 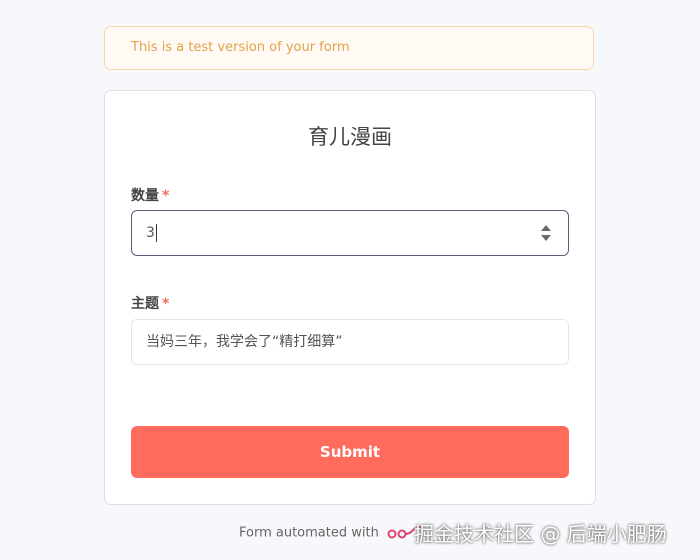 What do you see at coordinates (145, 304) in the screenshot?
I see `topic-label-text: 主题` at bounding box center [145, 304].